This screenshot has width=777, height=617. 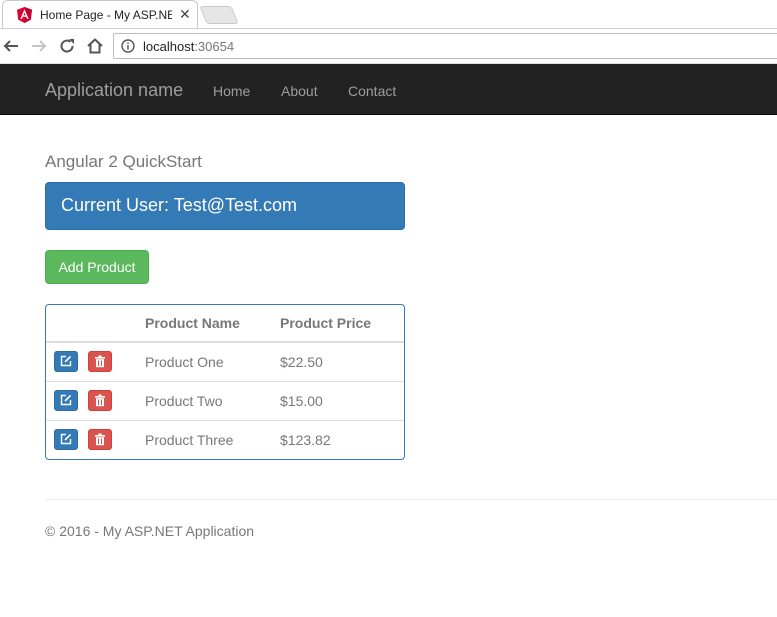 I want to click on table-header-row: Product Name Product Price, so click(x=225, y=324).